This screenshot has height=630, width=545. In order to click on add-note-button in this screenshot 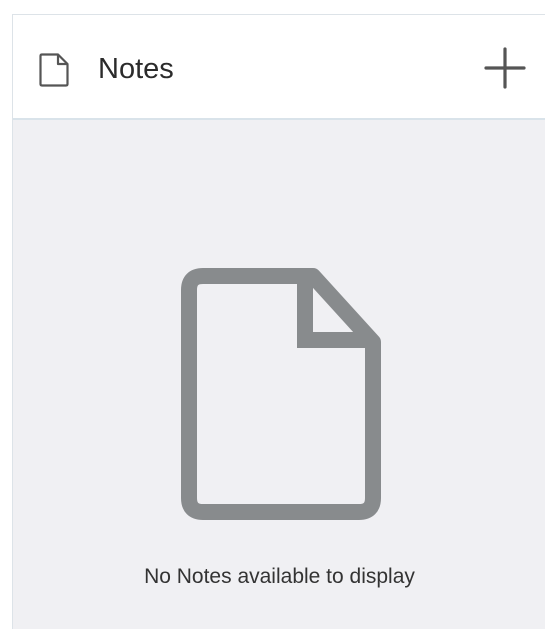, I will do `click(505, 68)`.